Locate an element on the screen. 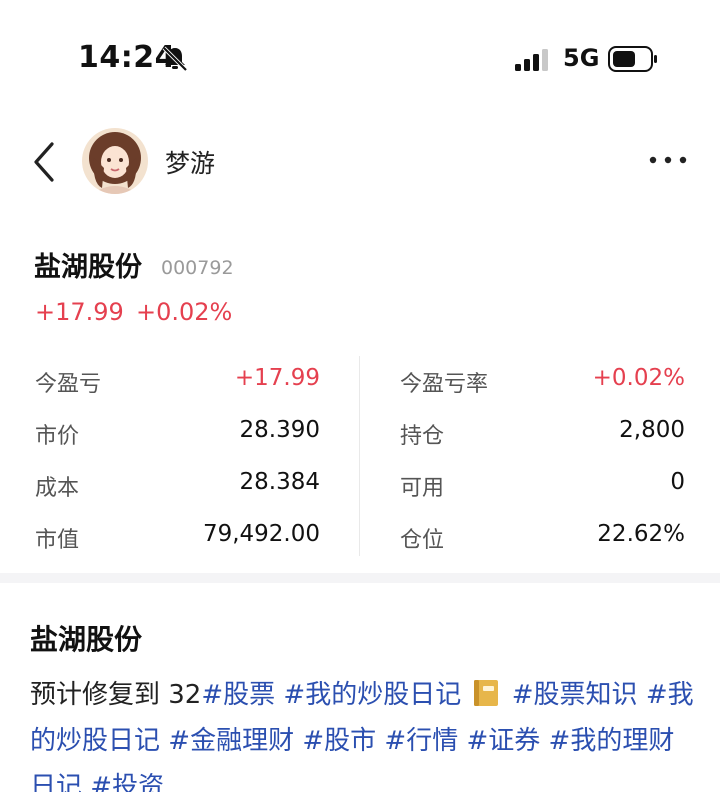  network-label: 5G is located at coordinates (581, 58).